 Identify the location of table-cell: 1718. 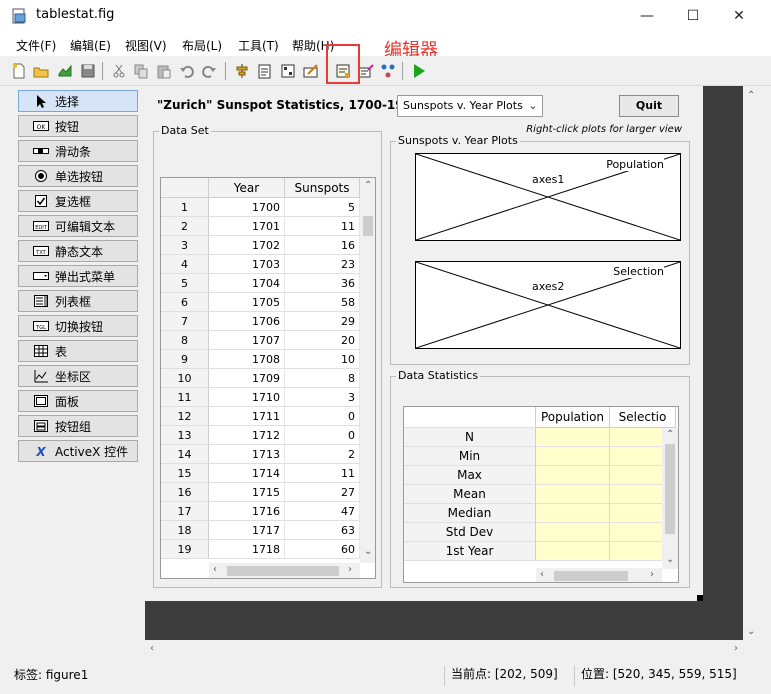
(247, 549).